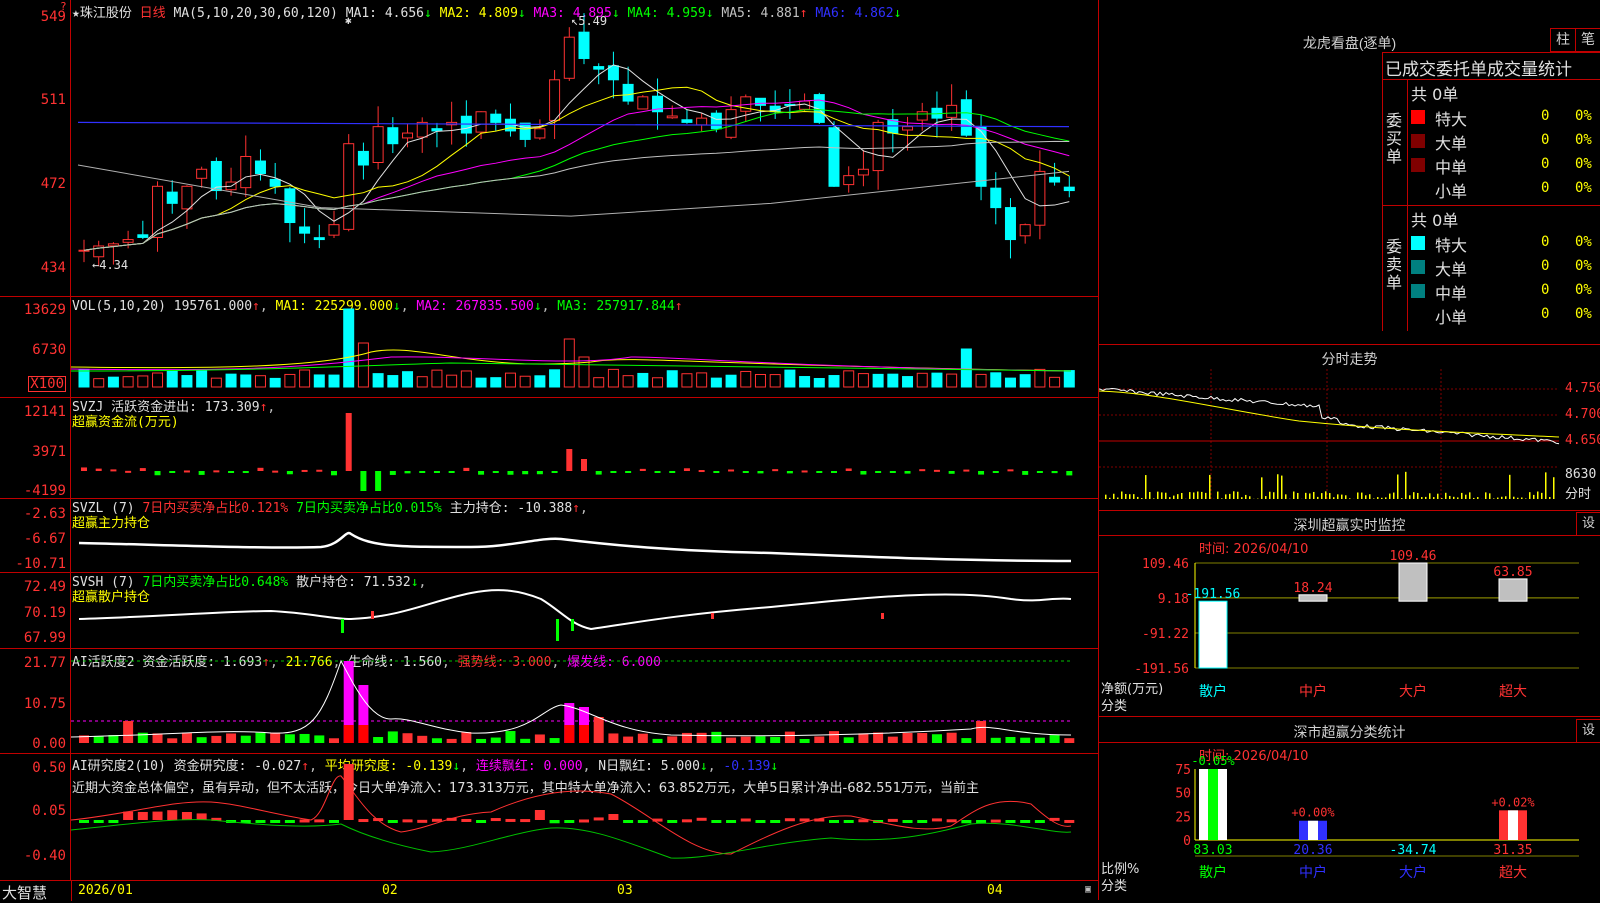 This screenshot has width=1600, height=903. I want to click on svsh-chart, so click(584, 610).